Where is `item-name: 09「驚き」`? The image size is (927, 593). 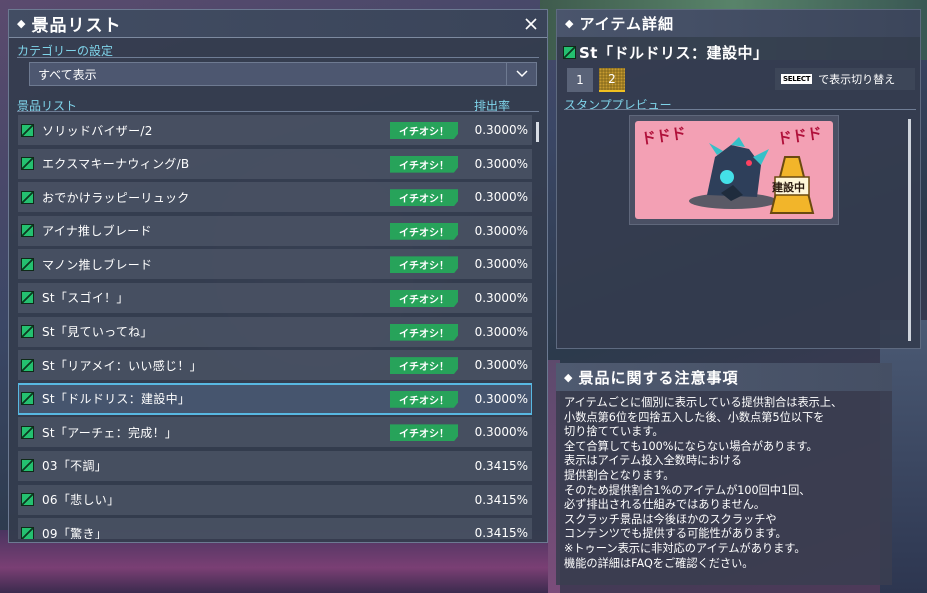
item-name: 09「驚き」 is located at coordinates (75, 532).